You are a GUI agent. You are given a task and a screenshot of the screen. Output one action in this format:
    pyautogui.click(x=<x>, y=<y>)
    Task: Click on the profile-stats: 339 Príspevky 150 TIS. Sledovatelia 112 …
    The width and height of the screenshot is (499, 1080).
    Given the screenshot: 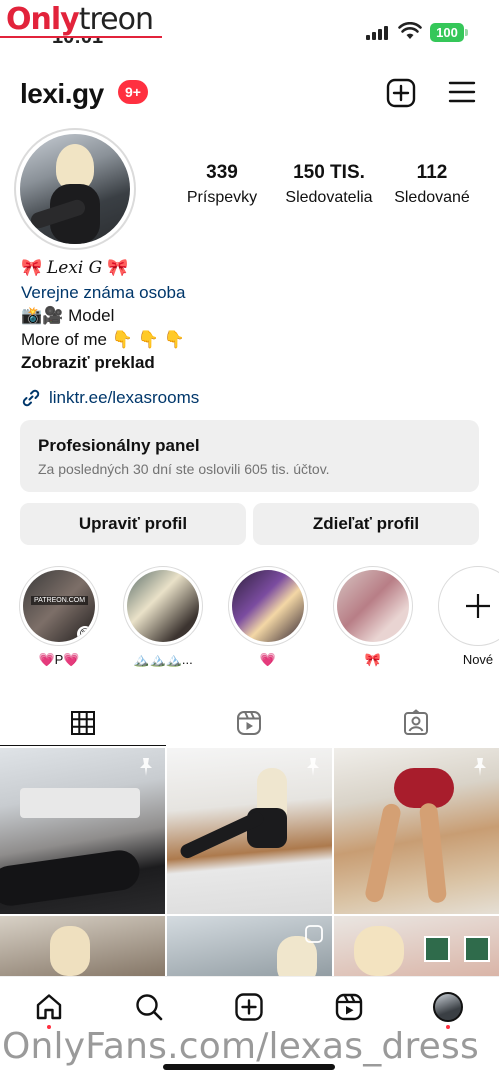 What is the action you would take?
    pyautogui.click(x=330, y=184)
    